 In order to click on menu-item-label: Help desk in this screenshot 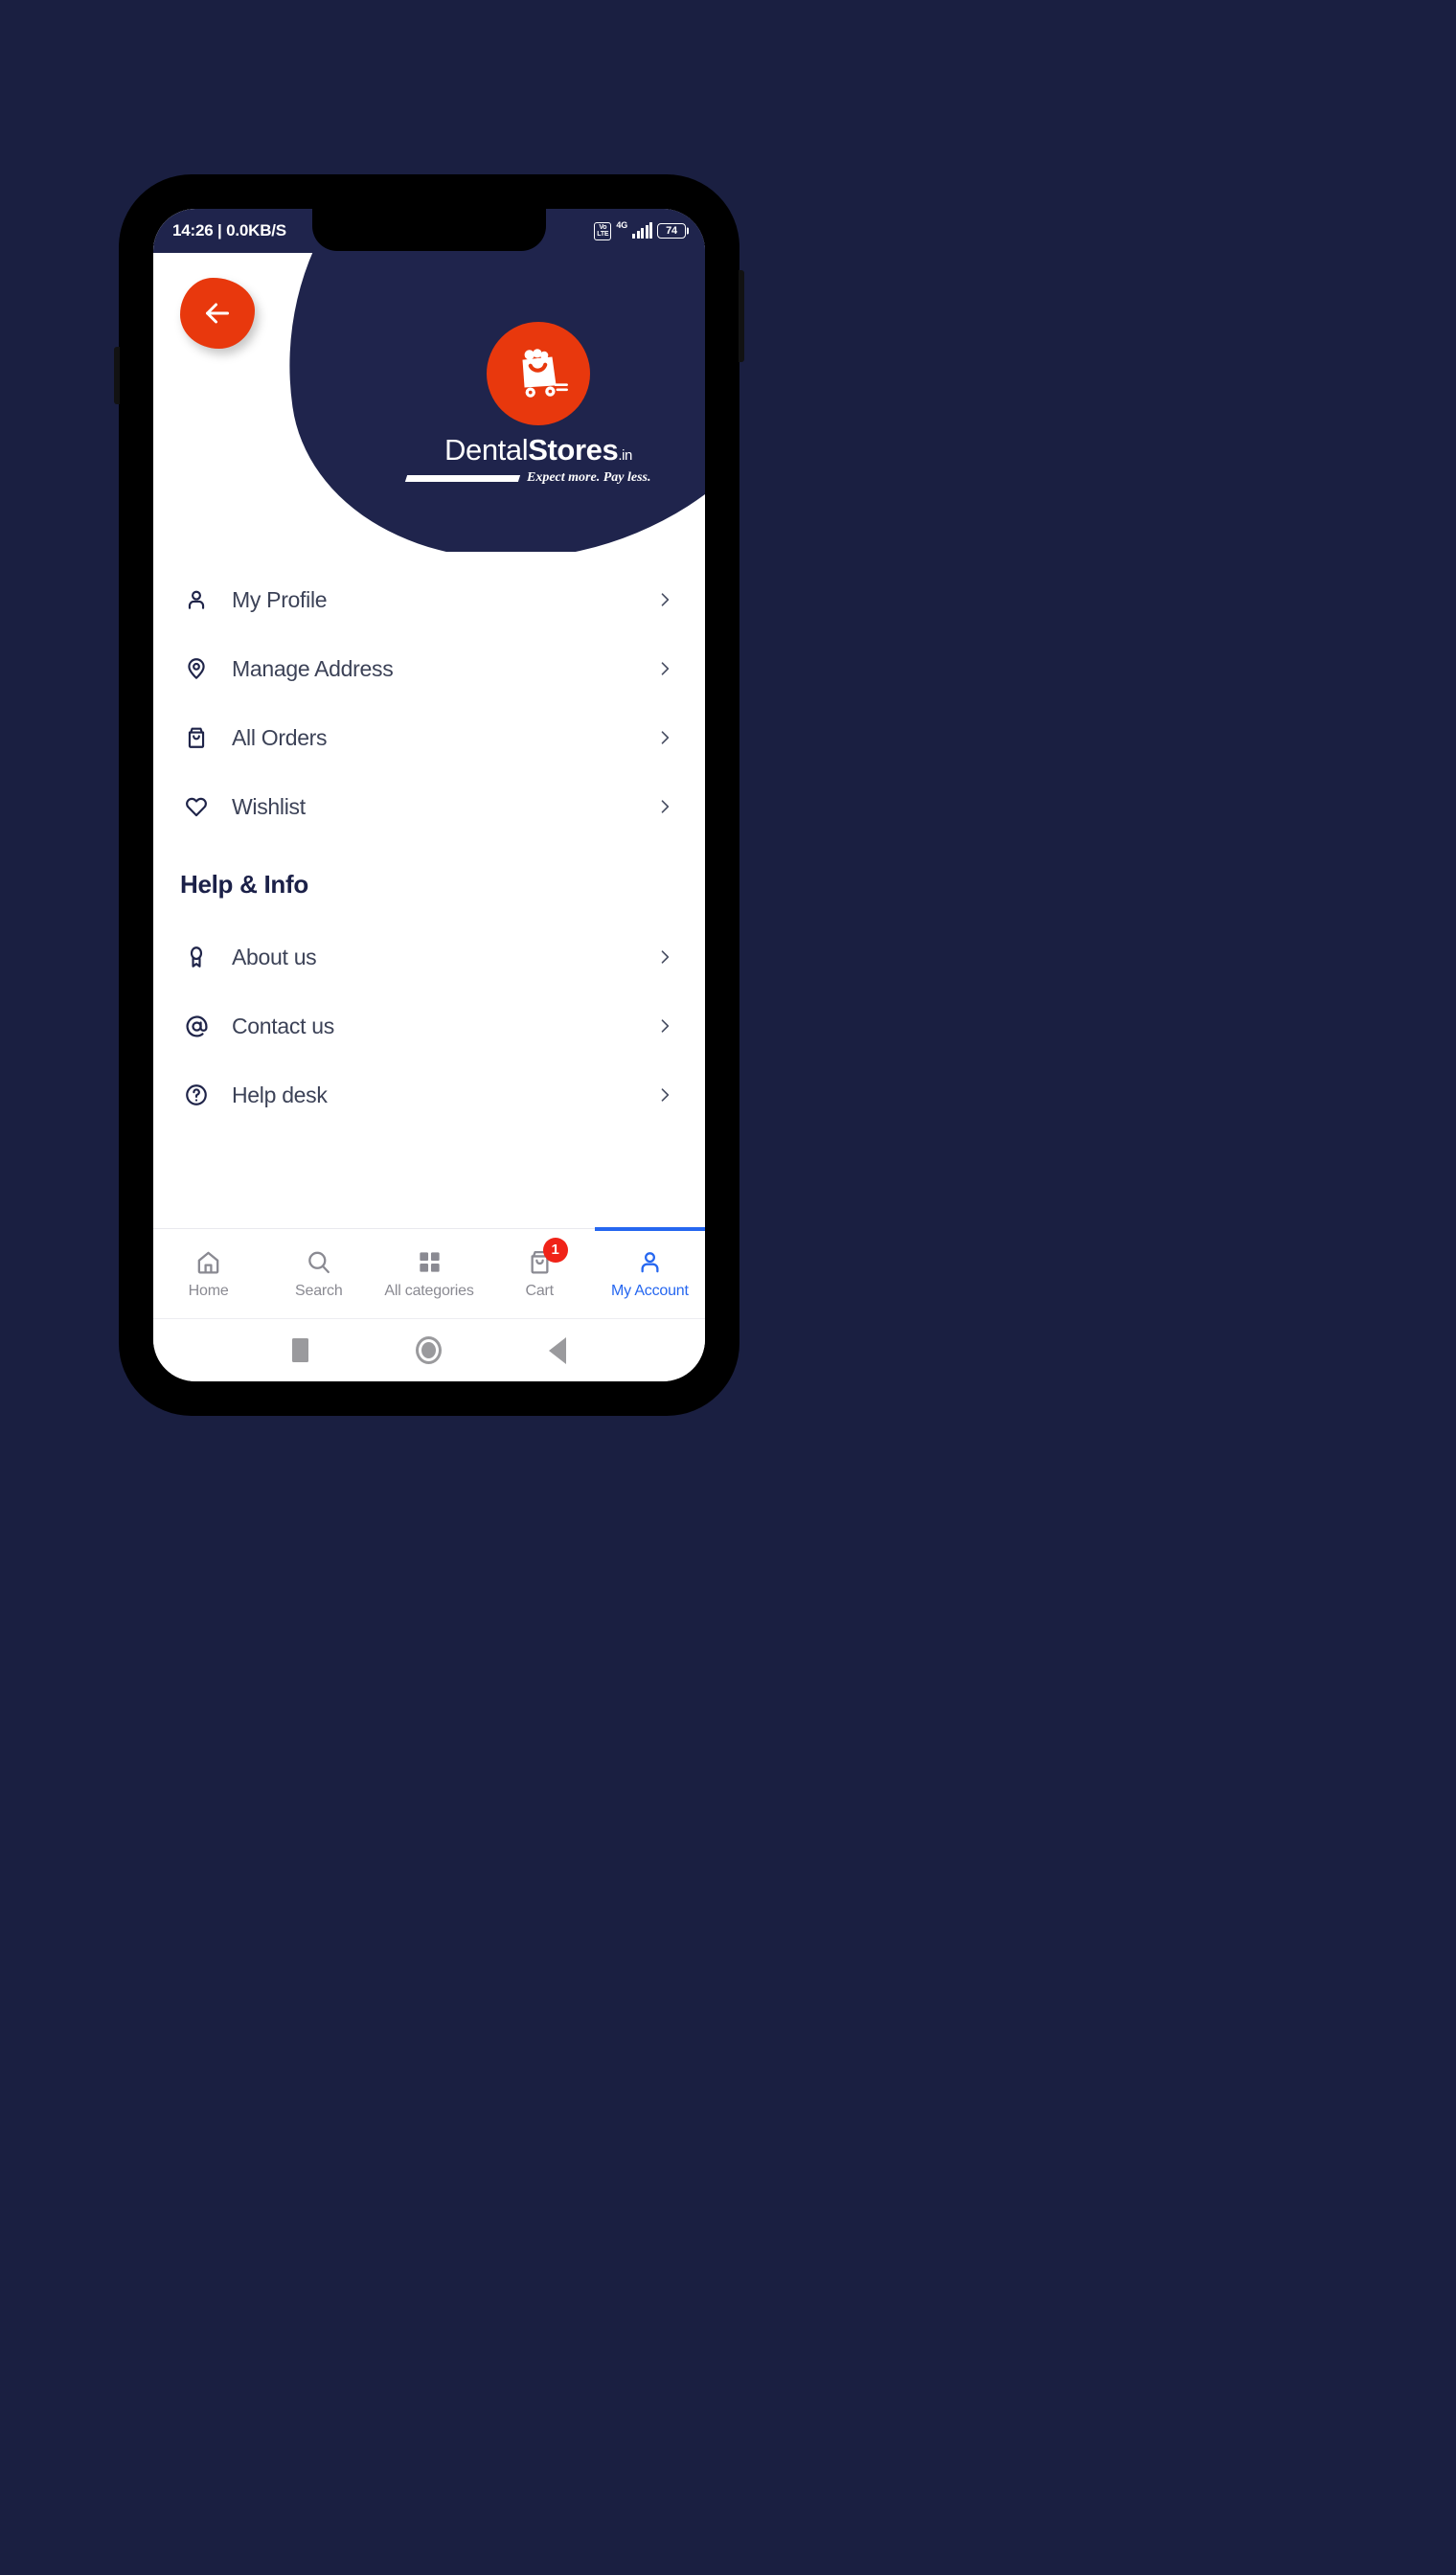, I will do `click(280, 1094)`.